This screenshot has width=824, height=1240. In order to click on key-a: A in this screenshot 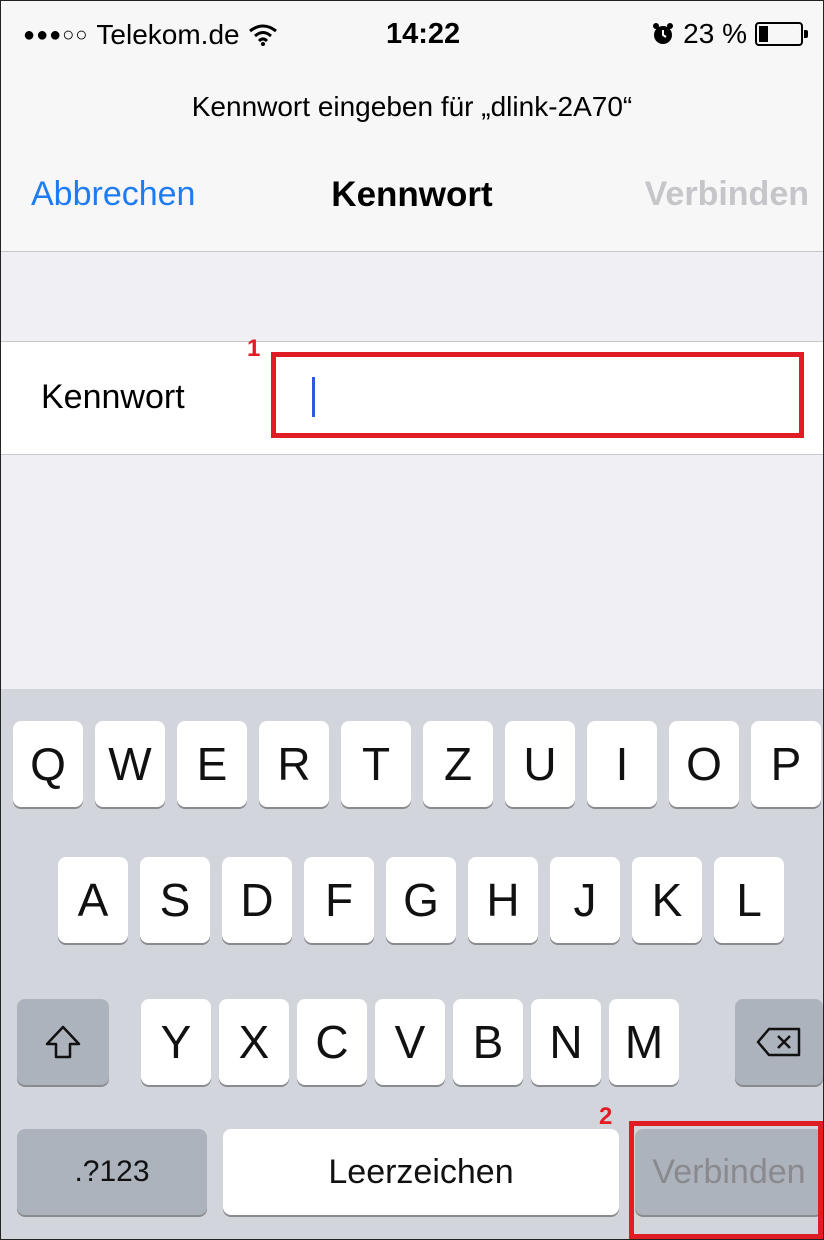, I will do `click(93, 900)`.